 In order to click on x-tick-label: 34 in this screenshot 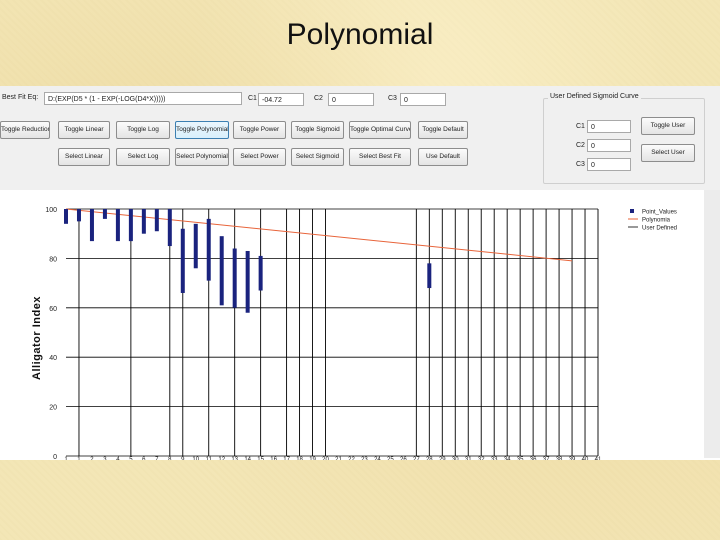, I will do `click(507, 458)`.